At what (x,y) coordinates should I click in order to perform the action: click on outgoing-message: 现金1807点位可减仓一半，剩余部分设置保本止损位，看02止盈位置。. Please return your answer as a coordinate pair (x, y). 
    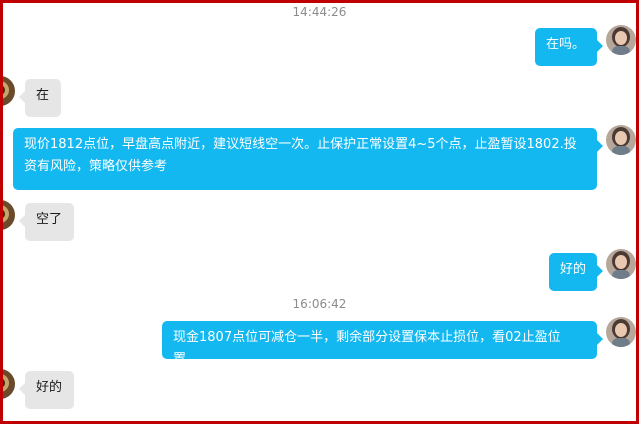
    Looking at the image, I should click on (382, 344).